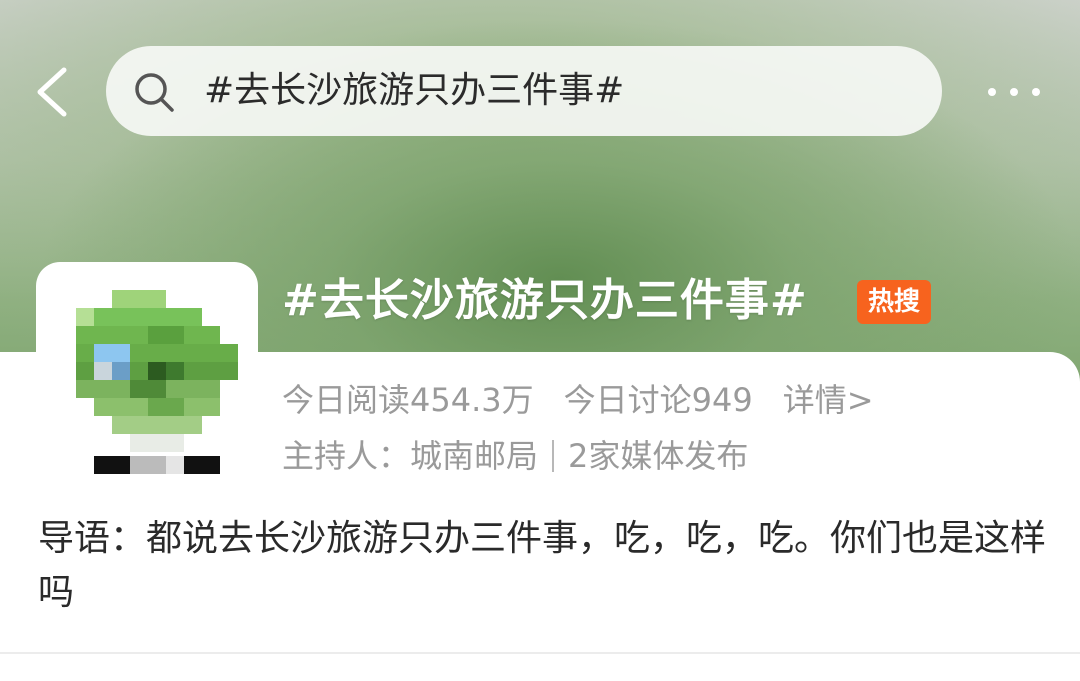 This screenshot has height=681, width=1080. I want to click on host-label: 主持人：城南邮局, so click(410, 456).